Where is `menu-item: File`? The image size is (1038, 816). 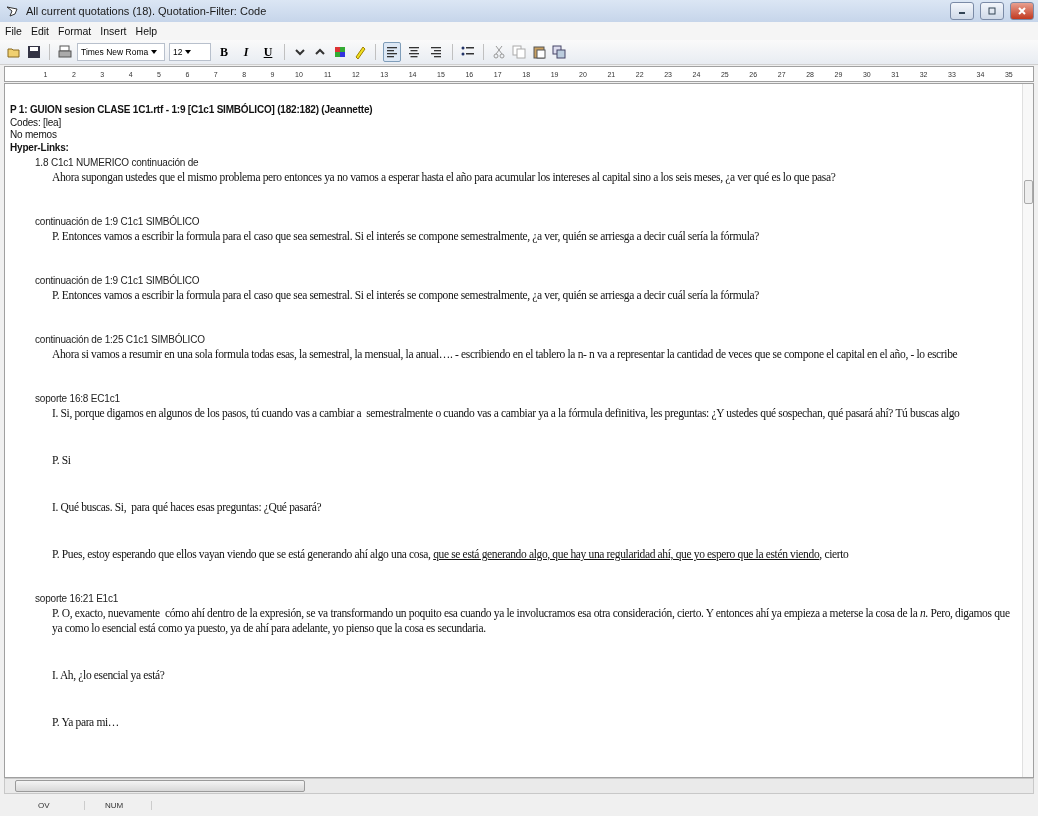
menu-item: File is located at coordinates (13, 31).